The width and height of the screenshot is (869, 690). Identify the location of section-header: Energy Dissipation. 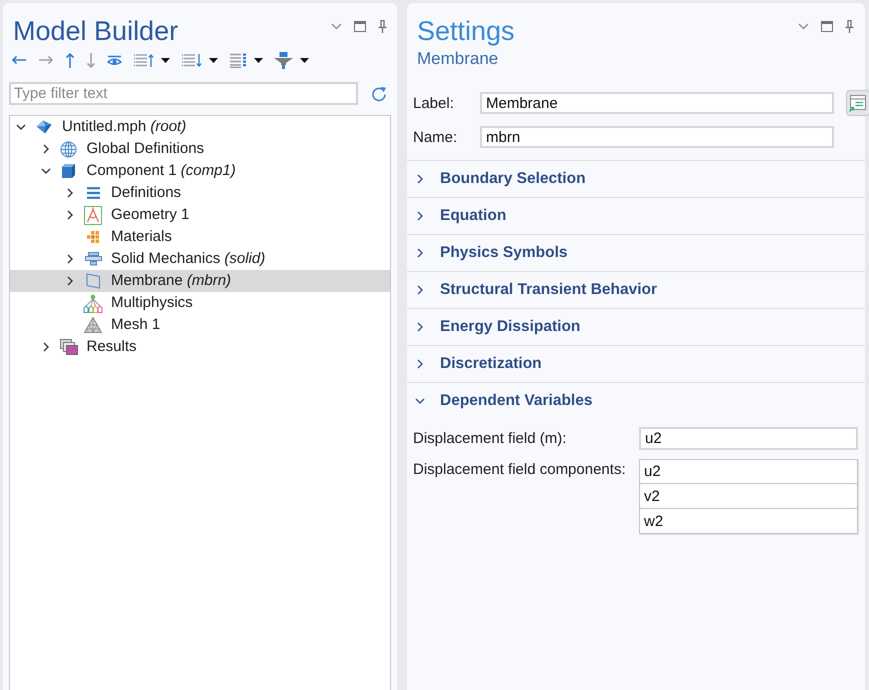
(636, 327).